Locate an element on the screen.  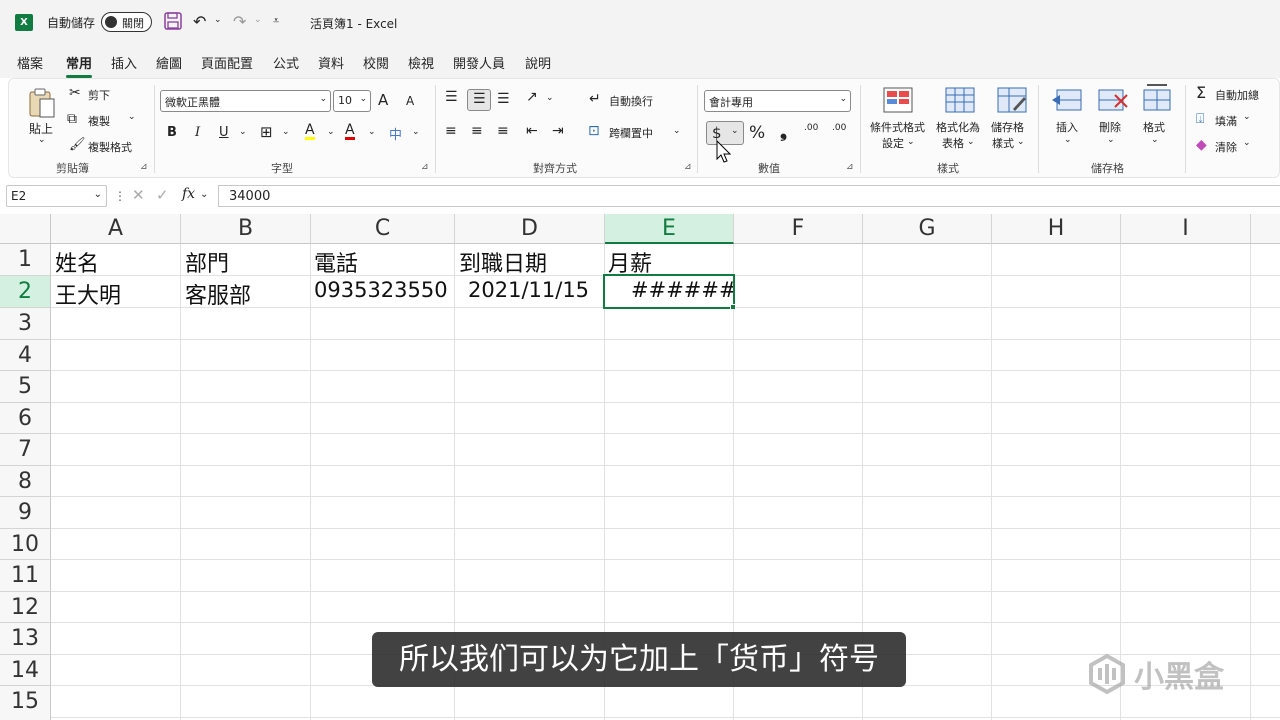
increase-decimal-icon: .00 is located at coordinates (811, 128).